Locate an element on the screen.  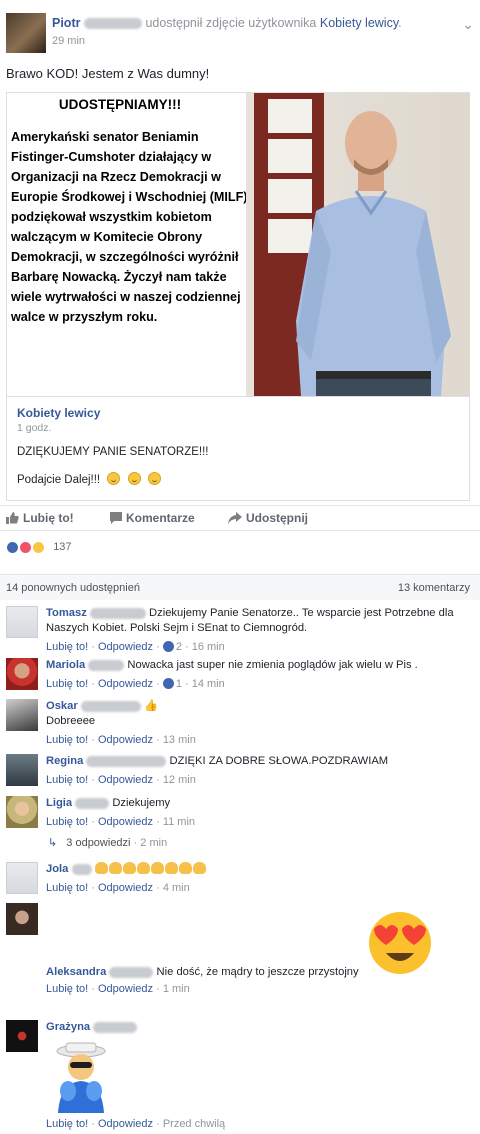
comment-like-count: 2 is located at coordinates (178, 647).